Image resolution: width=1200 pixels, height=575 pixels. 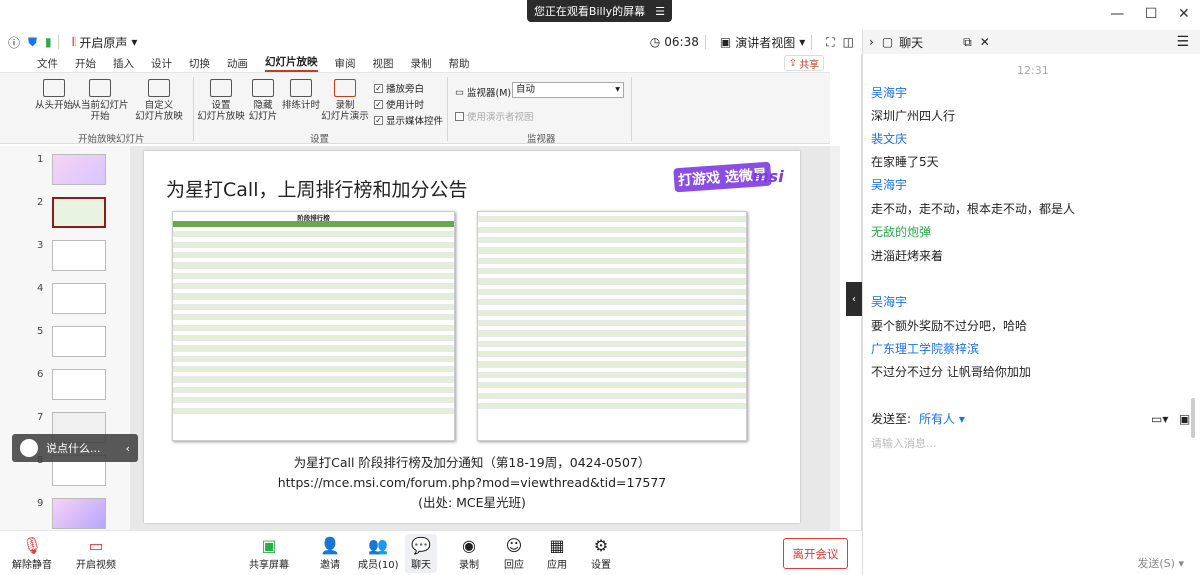 I want to click on signal-icon: ▮, so click(x=48, y=42).